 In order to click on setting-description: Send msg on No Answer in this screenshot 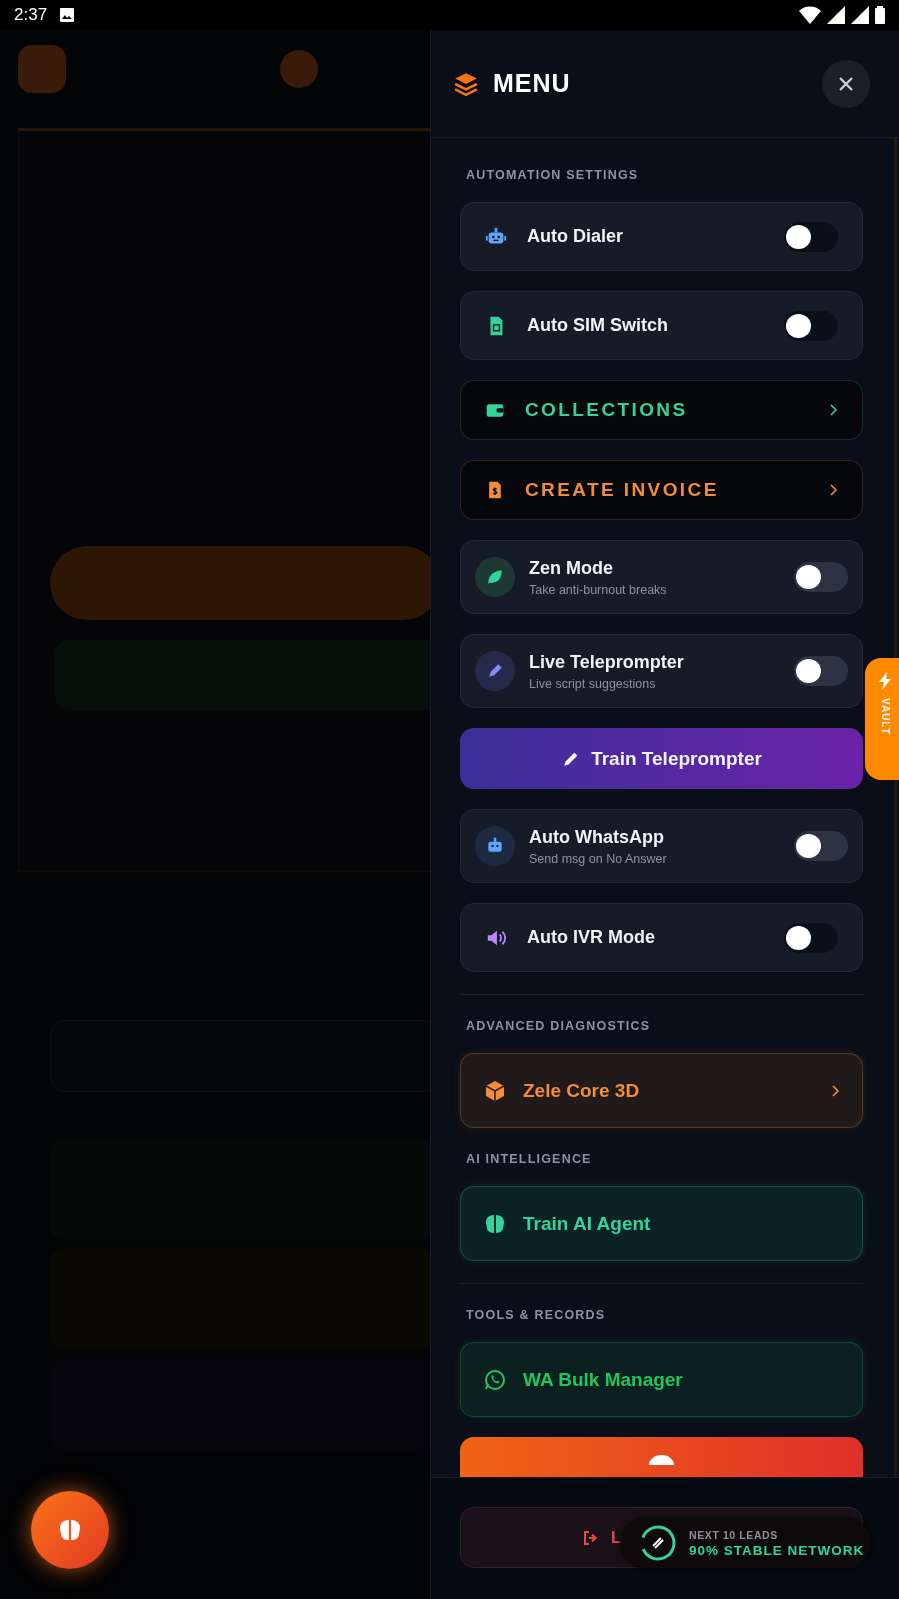, I will do `click(598, 858)`.